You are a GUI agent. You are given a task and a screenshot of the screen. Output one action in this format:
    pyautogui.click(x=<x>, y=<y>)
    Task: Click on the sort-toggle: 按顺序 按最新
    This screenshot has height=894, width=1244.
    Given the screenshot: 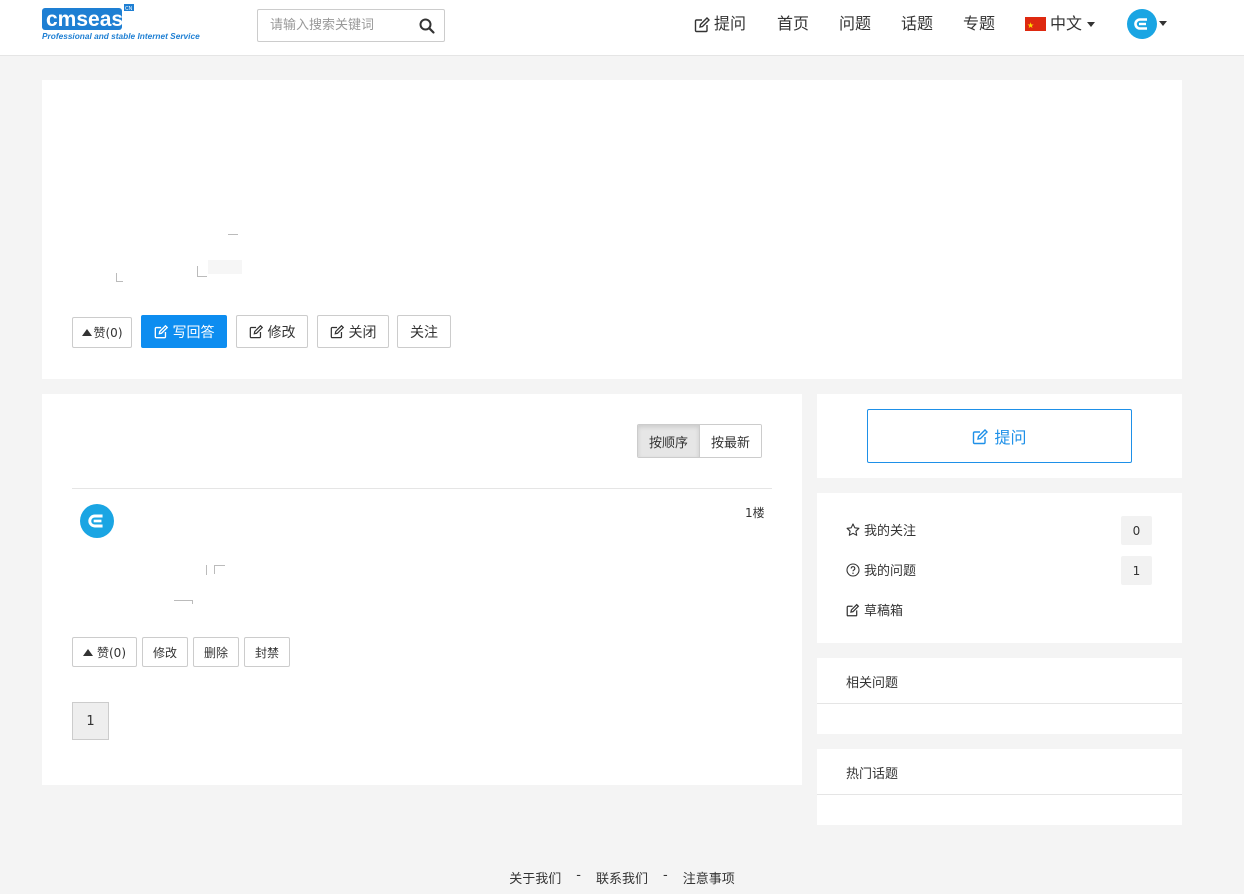 What is the action you would take?
    pyautogui.click(x=700, y=441)
    